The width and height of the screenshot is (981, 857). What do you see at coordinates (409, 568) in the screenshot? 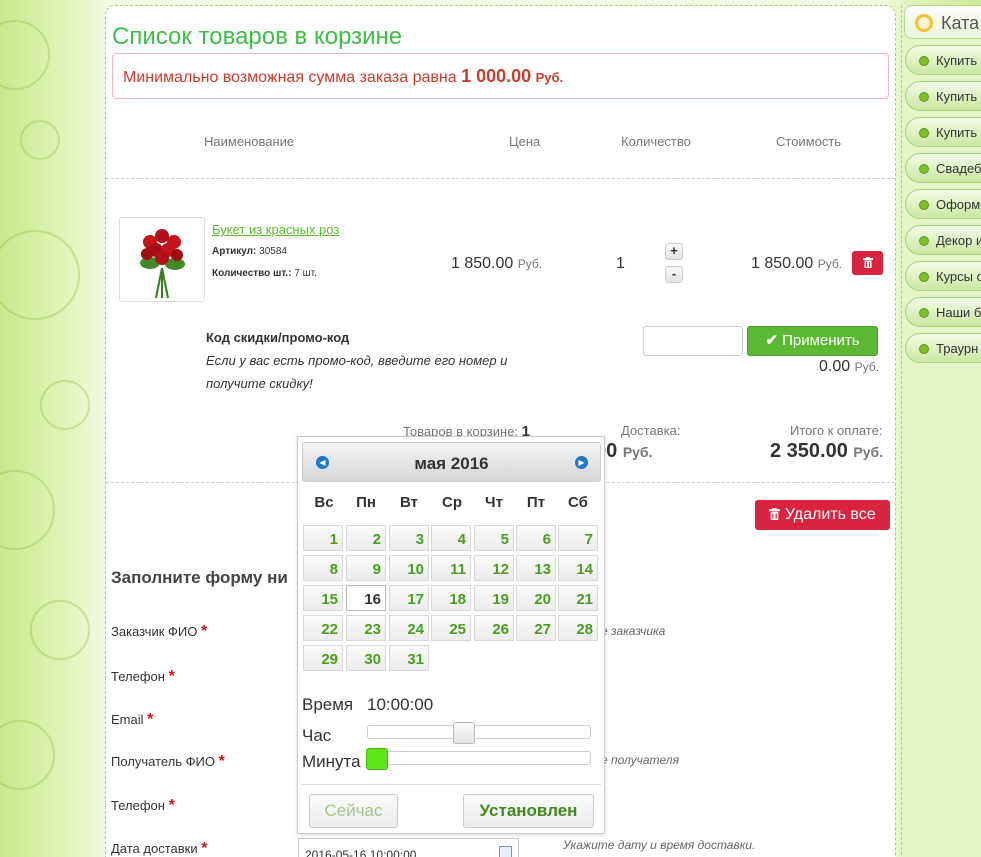
I see `calendar-day: 10` at bounding box center [409, 568].